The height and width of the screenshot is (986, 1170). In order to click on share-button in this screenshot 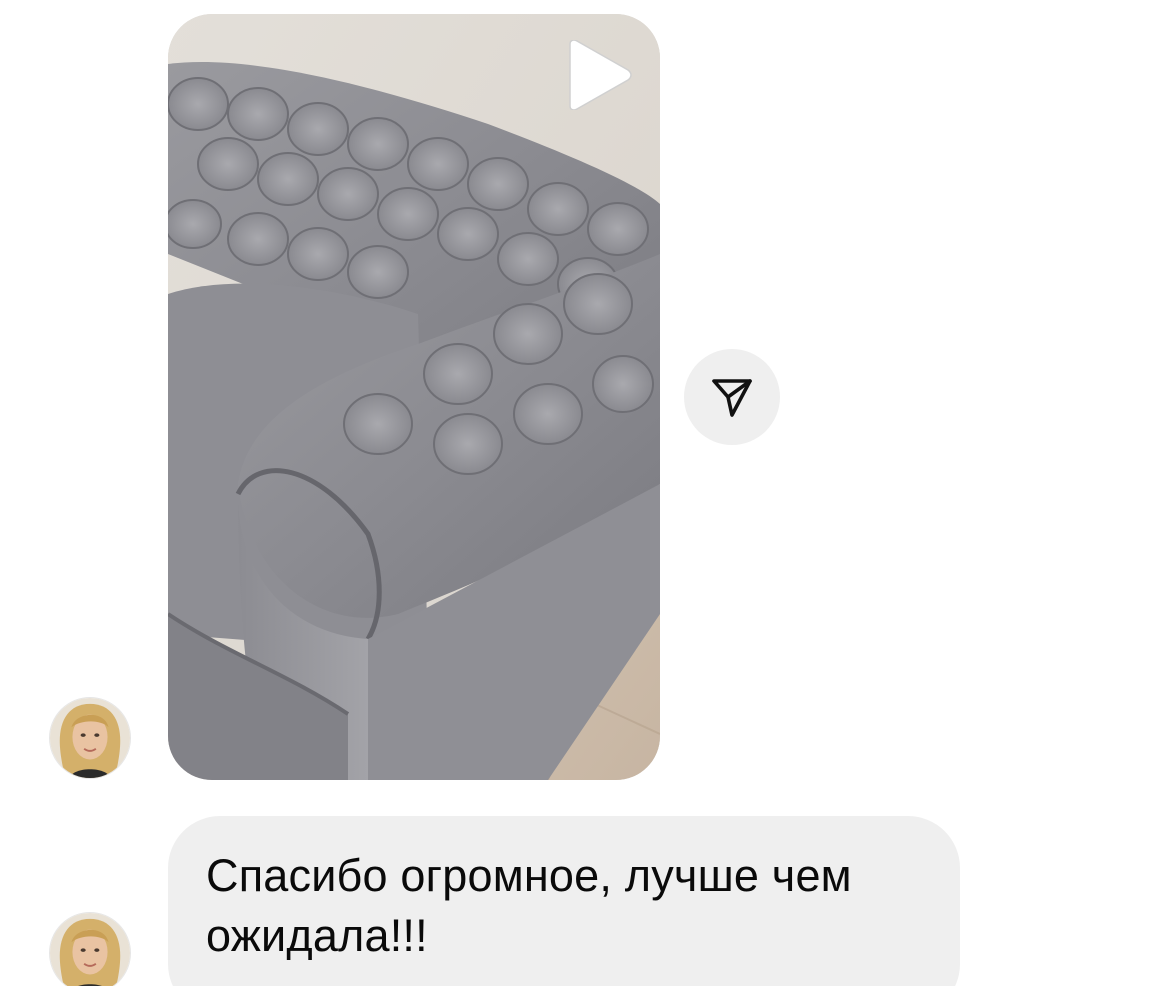, I will do `click(732, 397)`.